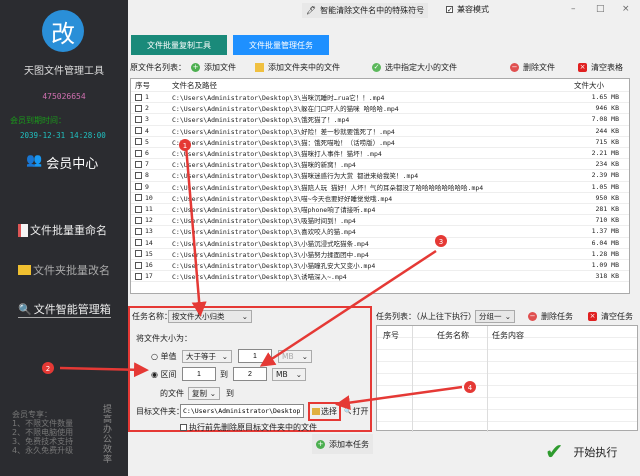  Describe the element at coordinates (220, 67) in the screenshot. I see `add-file-label: 添加文件` at that location.